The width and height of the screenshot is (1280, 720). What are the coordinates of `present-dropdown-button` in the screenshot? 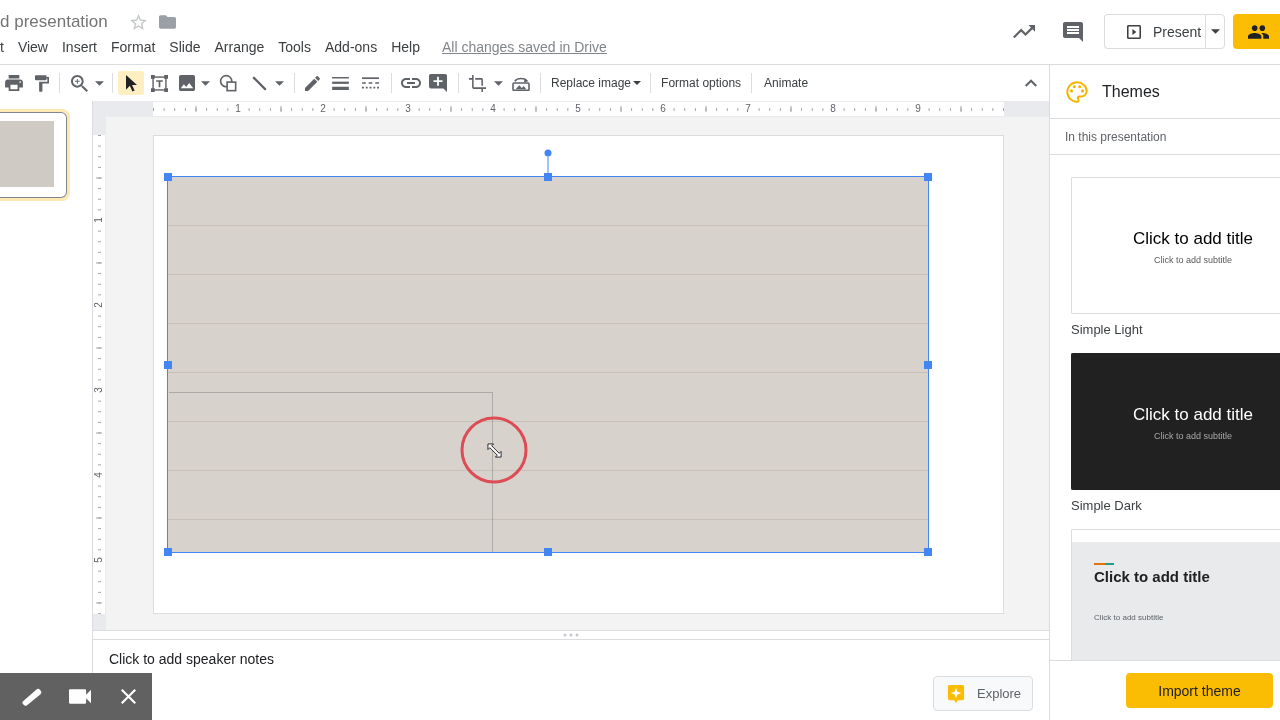 It's located at (1215, 31).